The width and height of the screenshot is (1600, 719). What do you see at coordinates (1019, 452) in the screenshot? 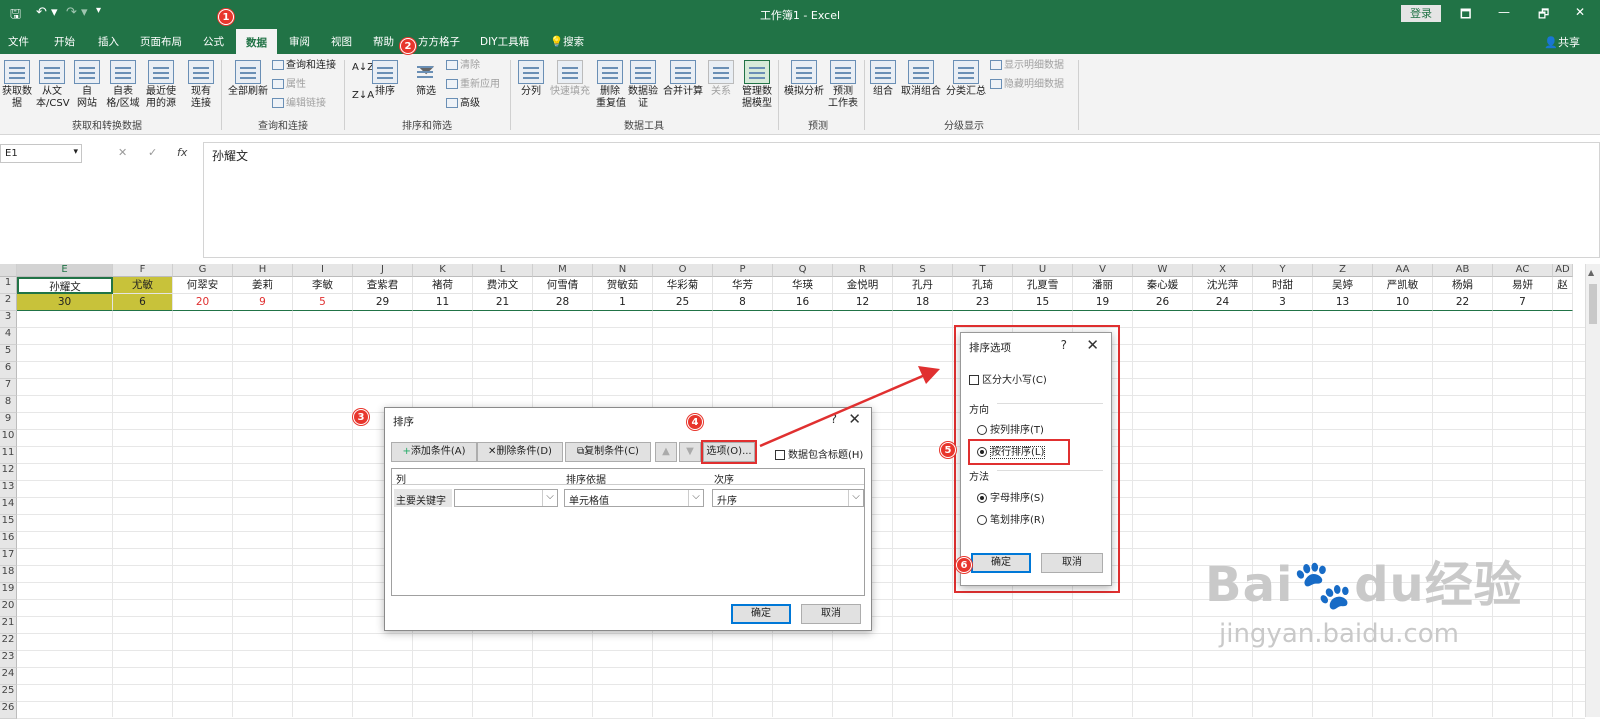
I see `highlight-by-row` at bounding box center [1019, 452].